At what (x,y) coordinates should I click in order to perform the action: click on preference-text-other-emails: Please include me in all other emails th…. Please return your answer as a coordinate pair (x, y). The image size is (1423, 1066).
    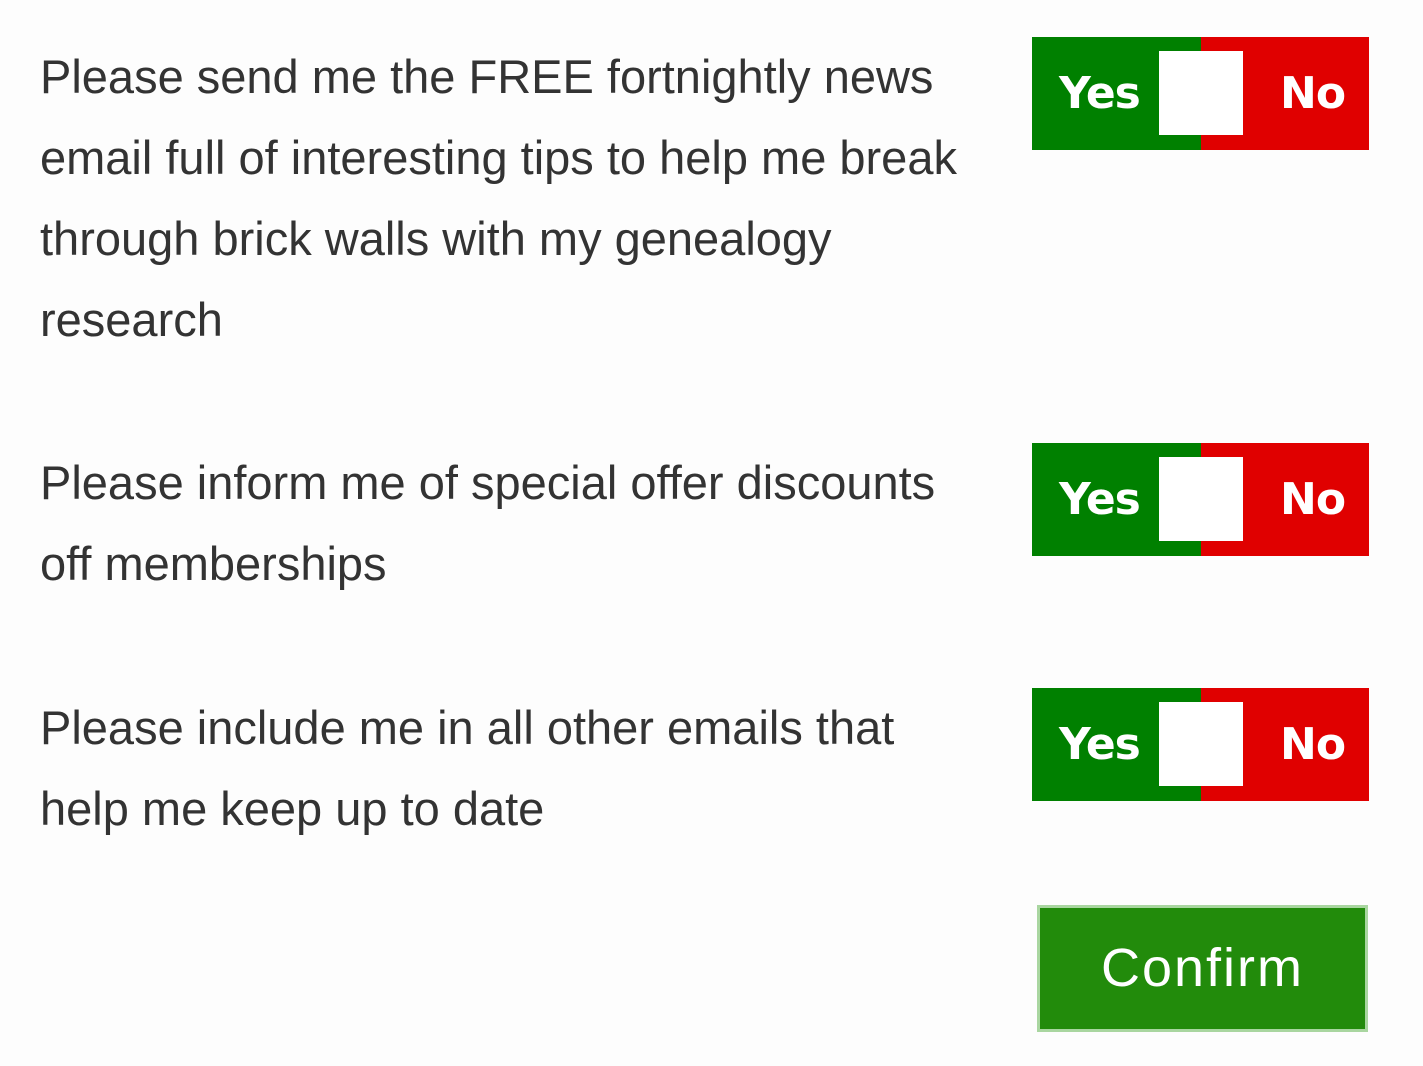
    Looking at the image, I should click on (467, 768).